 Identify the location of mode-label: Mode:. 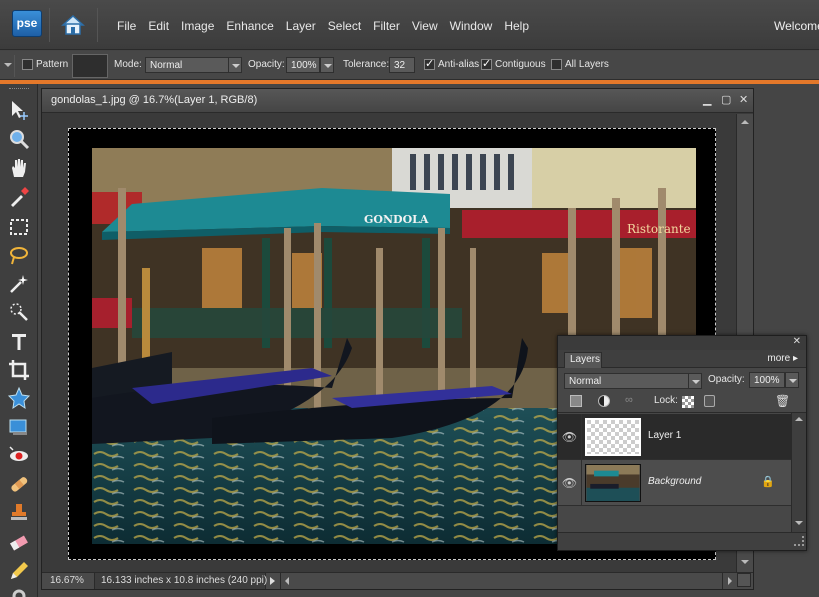
(128, 64).